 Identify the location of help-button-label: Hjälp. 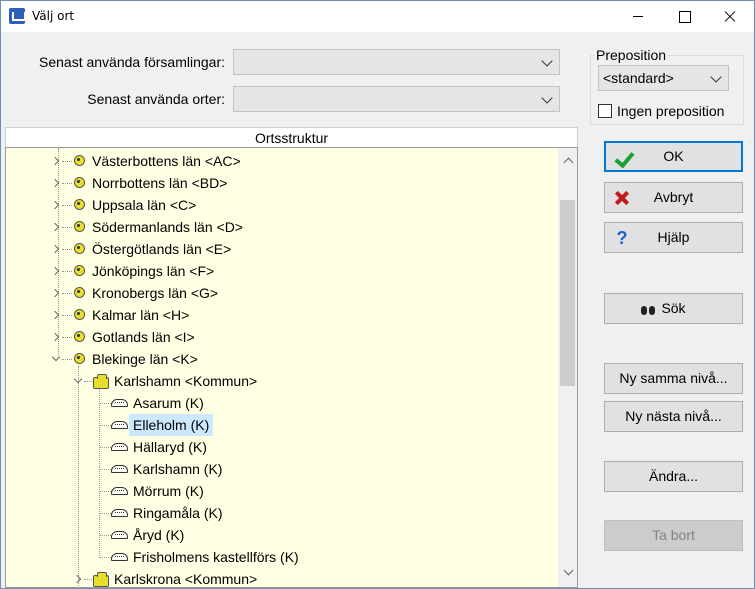
(673, 237).